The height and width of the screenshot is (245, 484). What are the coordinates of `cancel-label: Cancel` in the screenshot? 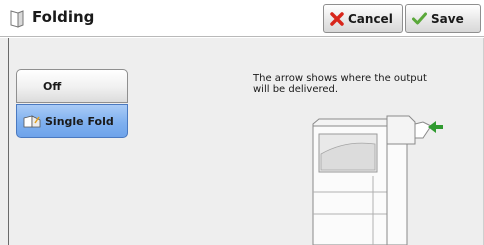 It's located at (370, 18).